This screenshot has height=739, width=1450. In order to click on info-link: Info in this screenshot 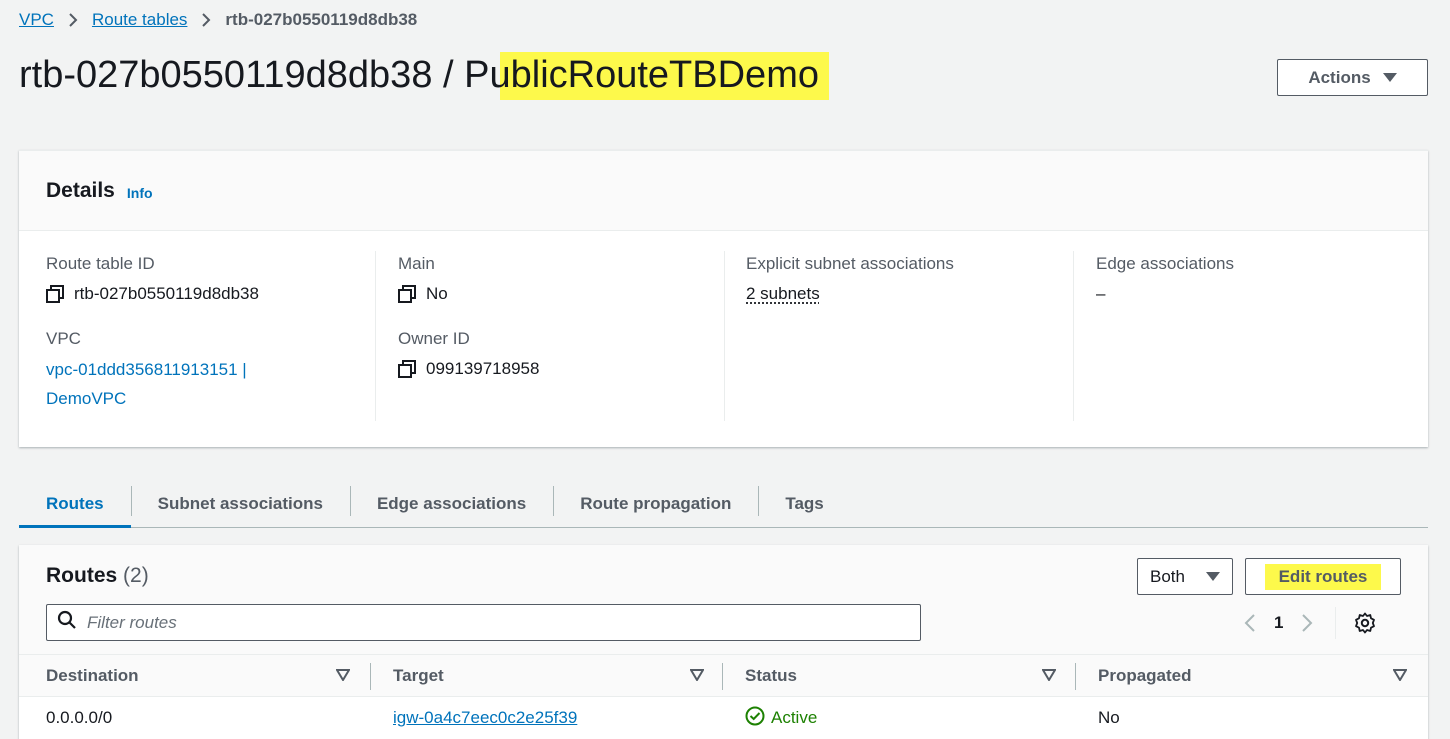, I will do `click(140, 193)`.